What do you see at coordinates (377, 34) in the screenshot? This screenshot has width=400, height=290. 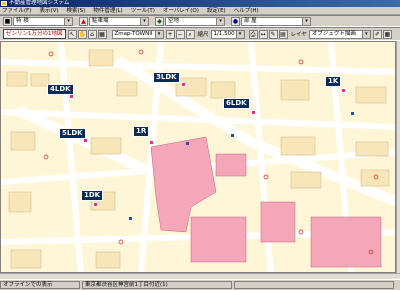 I see `edit-icon: ✐` at bounding box center [377, 34].